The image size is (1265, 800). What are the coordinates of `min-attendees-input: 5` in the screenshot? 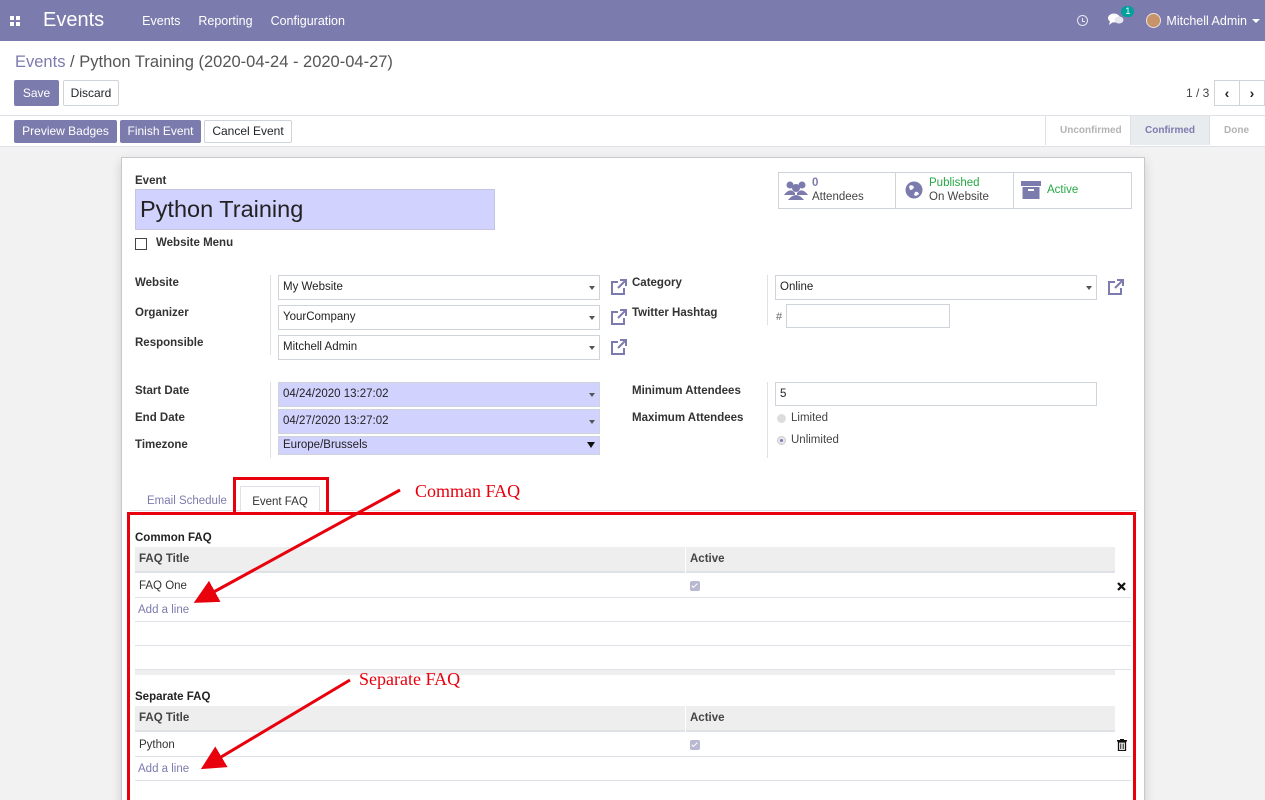 It's located at (936, 394).